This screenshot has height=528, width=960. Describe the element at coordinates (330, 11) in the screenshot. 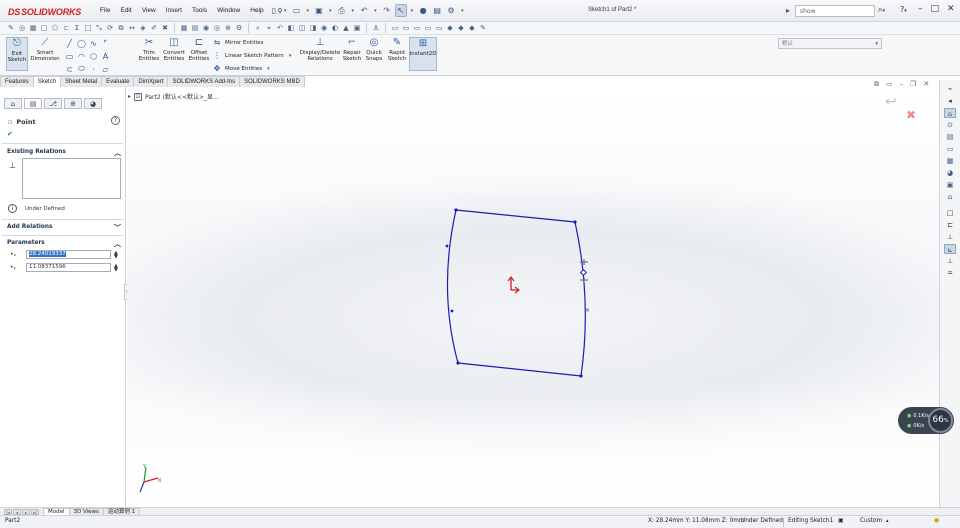

I see `save-caret-icon: ▾` at that location.